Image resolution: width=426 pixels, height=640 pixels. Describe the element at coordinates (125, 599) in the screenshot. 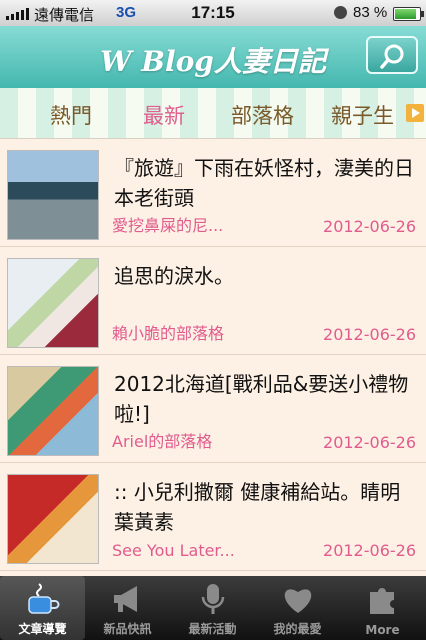

I see `megaphone-icon` at that location.